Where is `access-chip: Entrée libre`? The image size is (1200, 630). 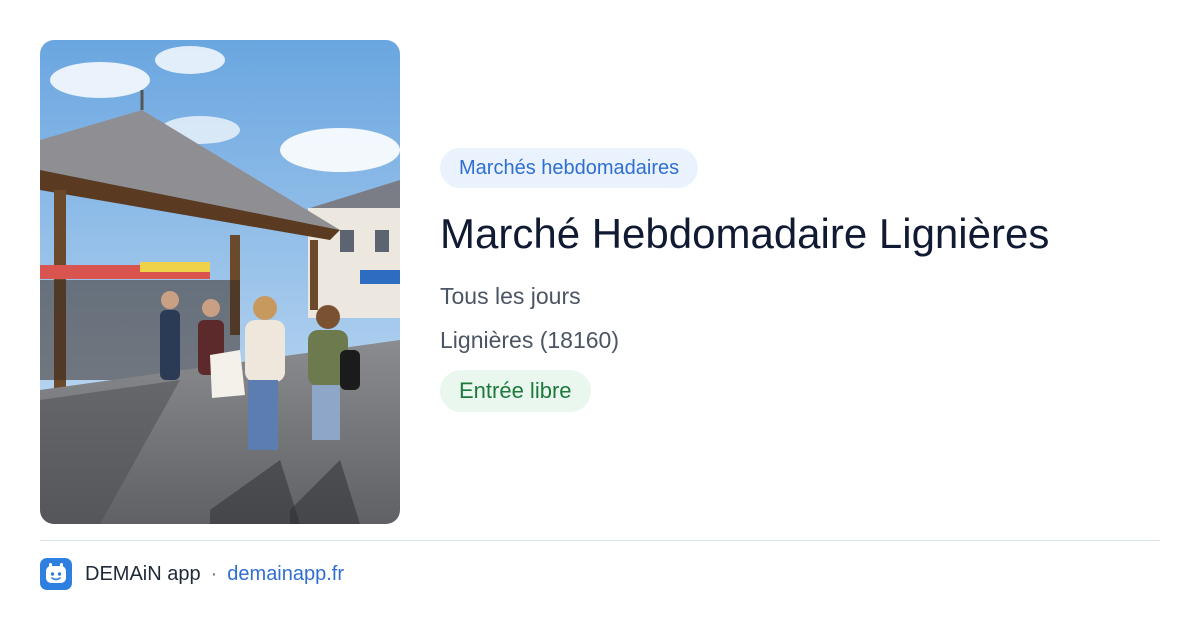
access-chip: Entrée libre is located at coordinates (515, 391).